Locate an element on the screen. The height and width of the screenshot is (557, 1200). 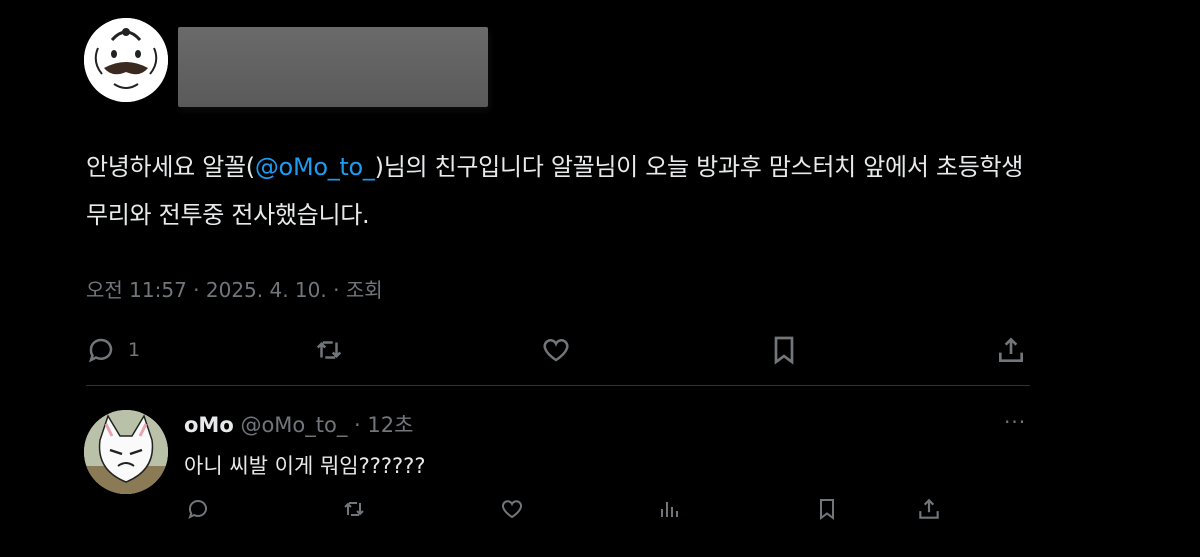
views-label: 조회 is located at coordinates (364, 290).